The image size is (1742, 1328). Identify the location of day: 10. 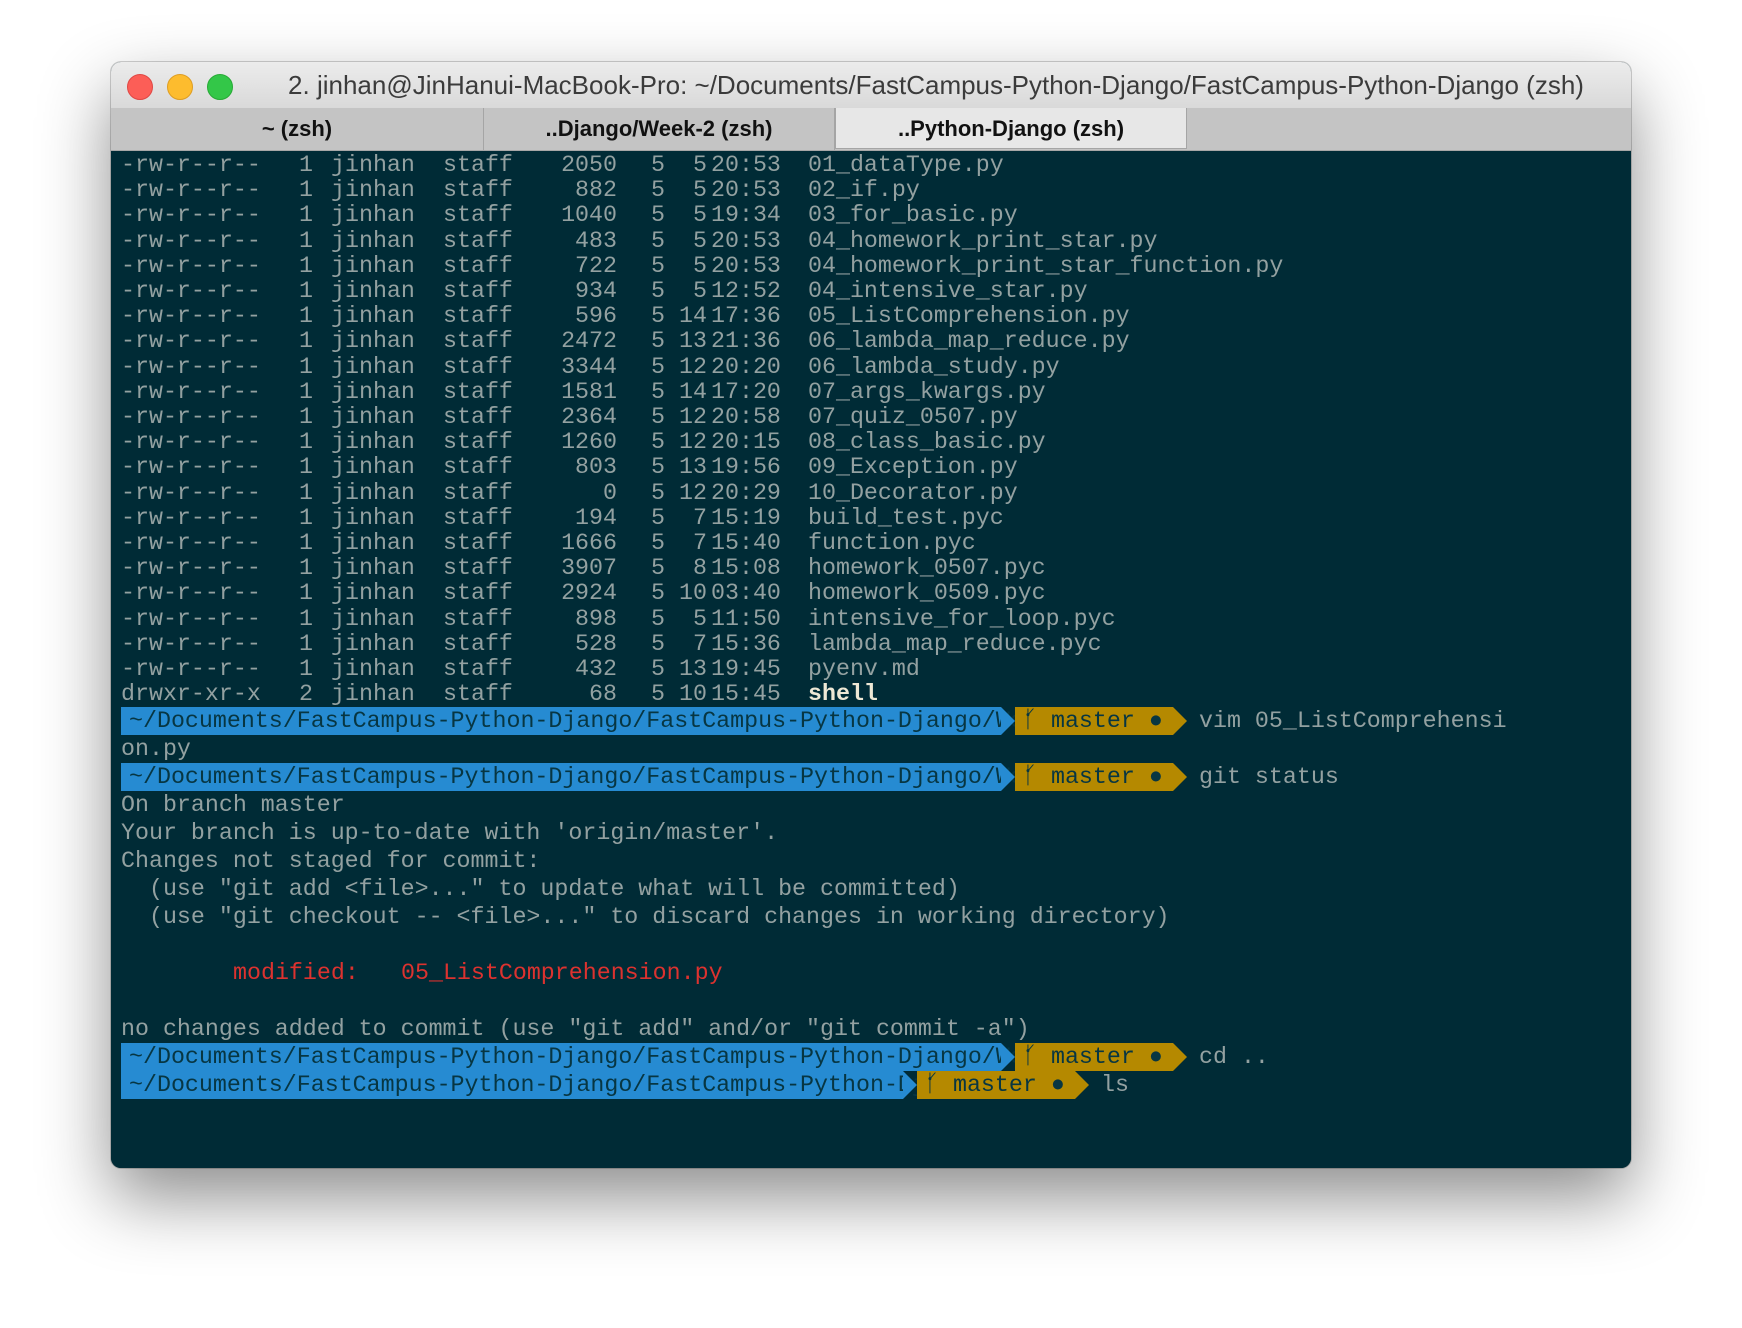
(693, 694).